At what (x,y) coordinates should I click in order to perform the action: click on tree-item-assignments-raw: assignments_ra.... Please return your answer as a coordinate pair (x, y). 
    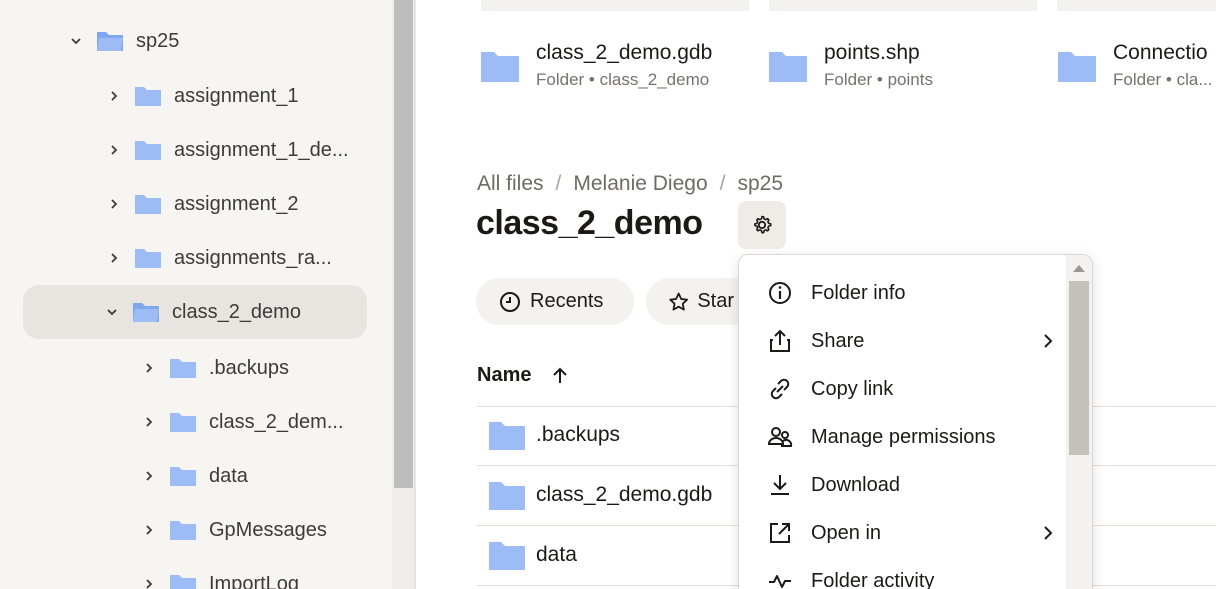
    Looking at the image, I should click on (219, 258).